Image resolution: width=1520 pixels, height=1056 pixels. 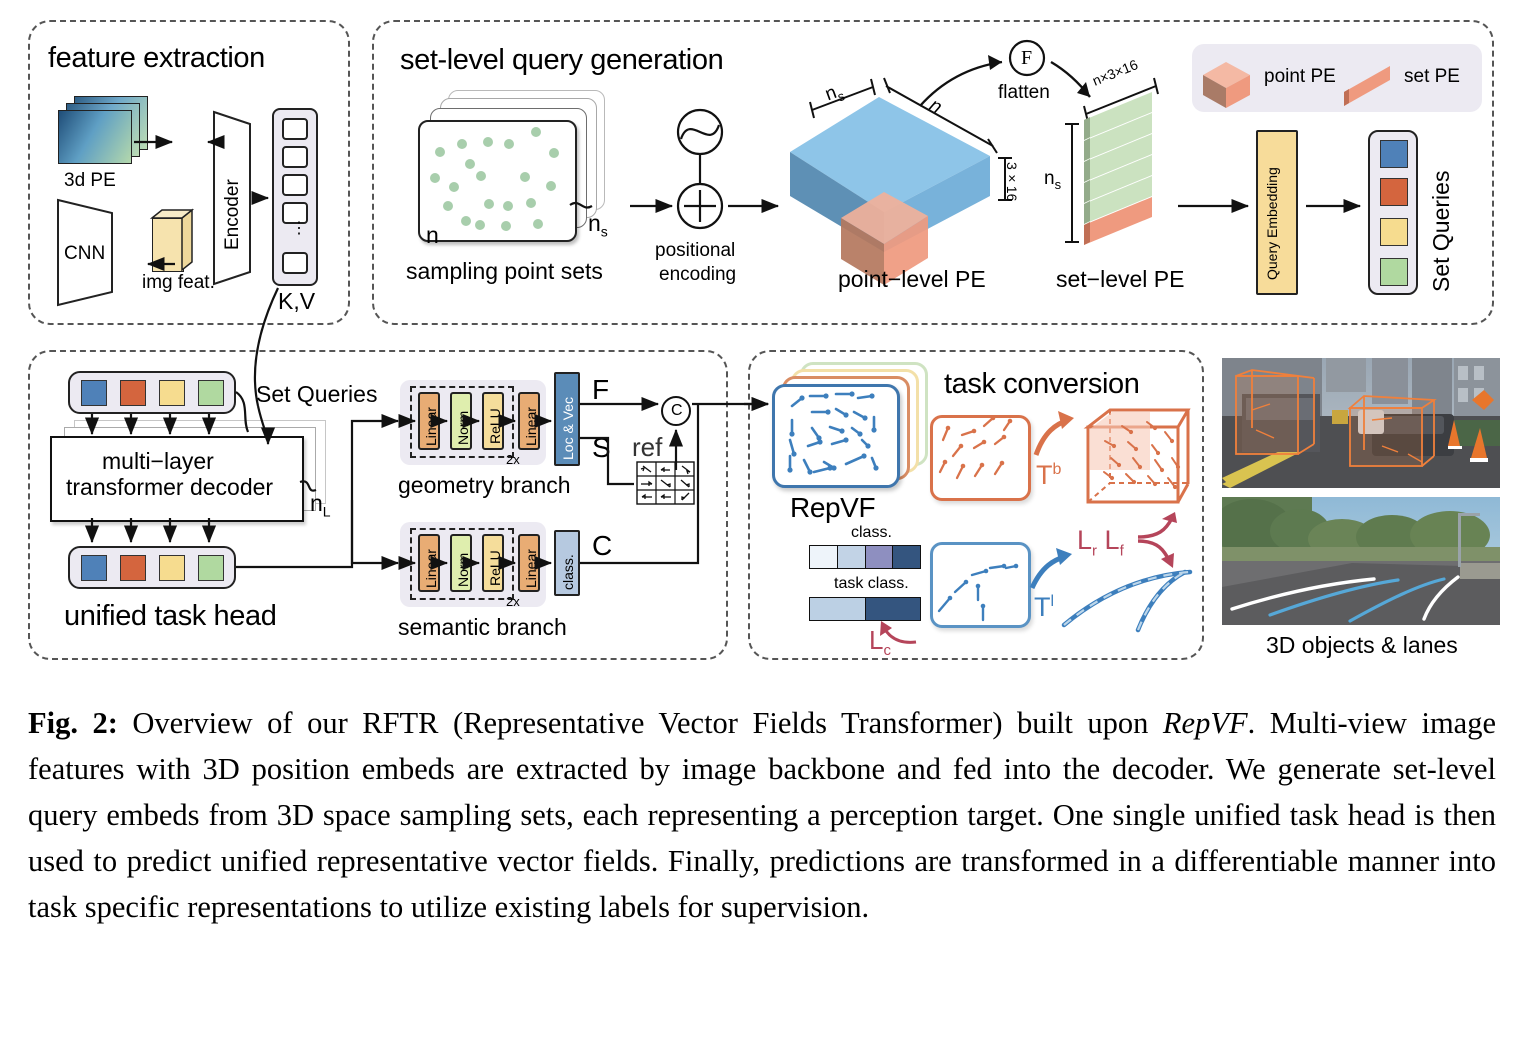 I want to click on set-query-swatch-orange, so click(x=1394, y=192).